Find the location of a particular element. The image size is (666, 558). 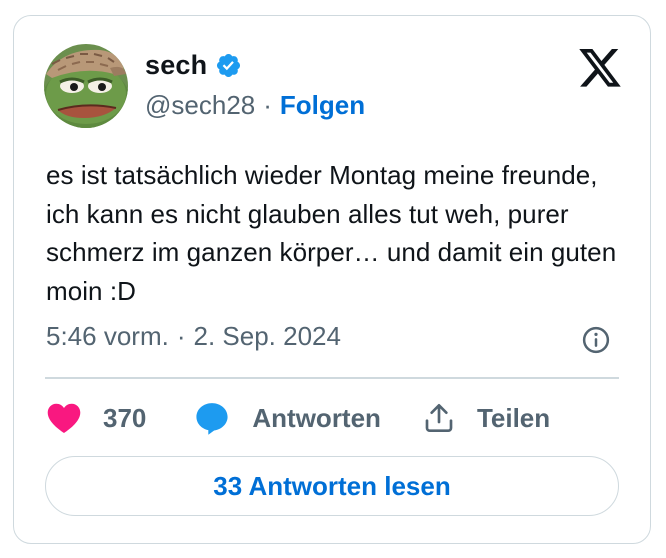

tweet-date: 2. Sep. 2024 is located at coordinates (267, 336).